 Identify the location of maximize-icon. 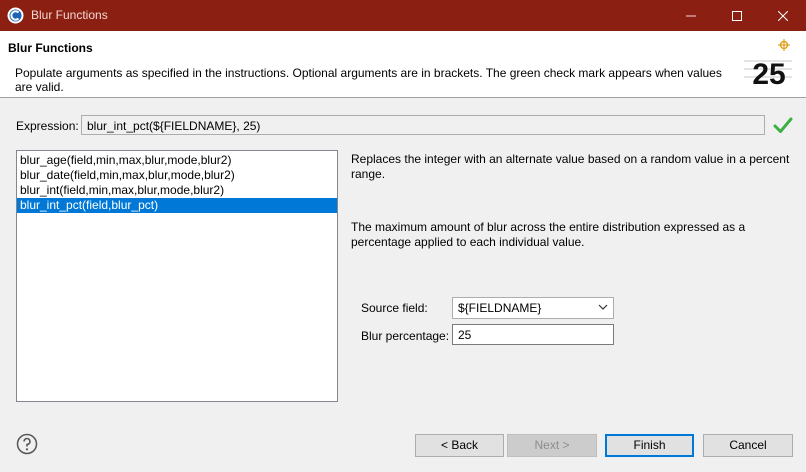
(737, 15).